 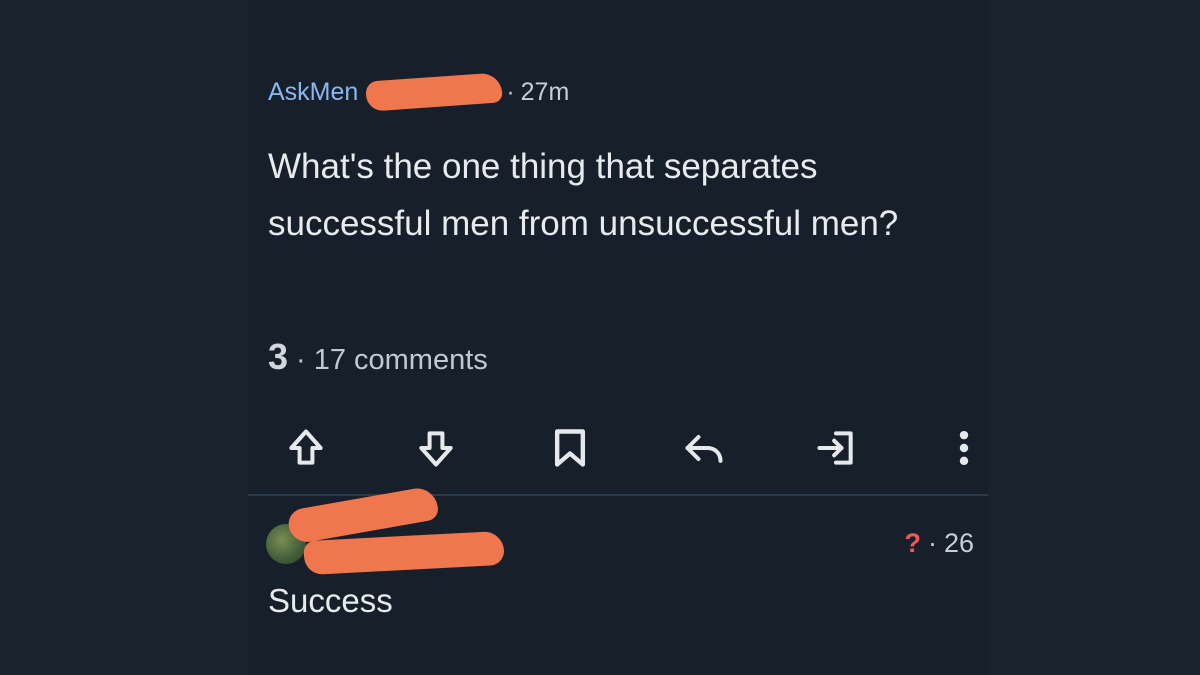 I want to click on save-button, so click(x=570, y=448).